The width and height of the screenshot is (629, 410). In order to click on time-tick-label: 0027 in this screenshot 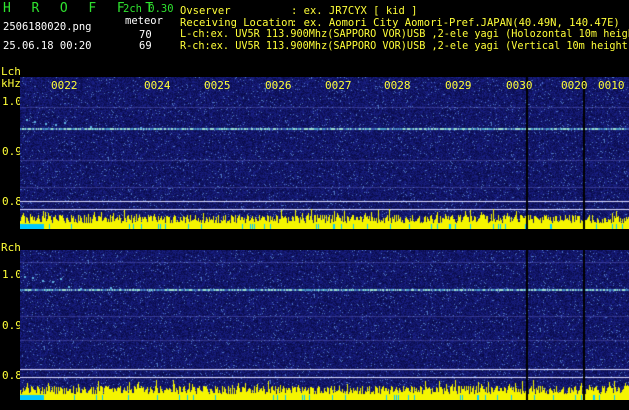, I will do `click(338, 85)`.